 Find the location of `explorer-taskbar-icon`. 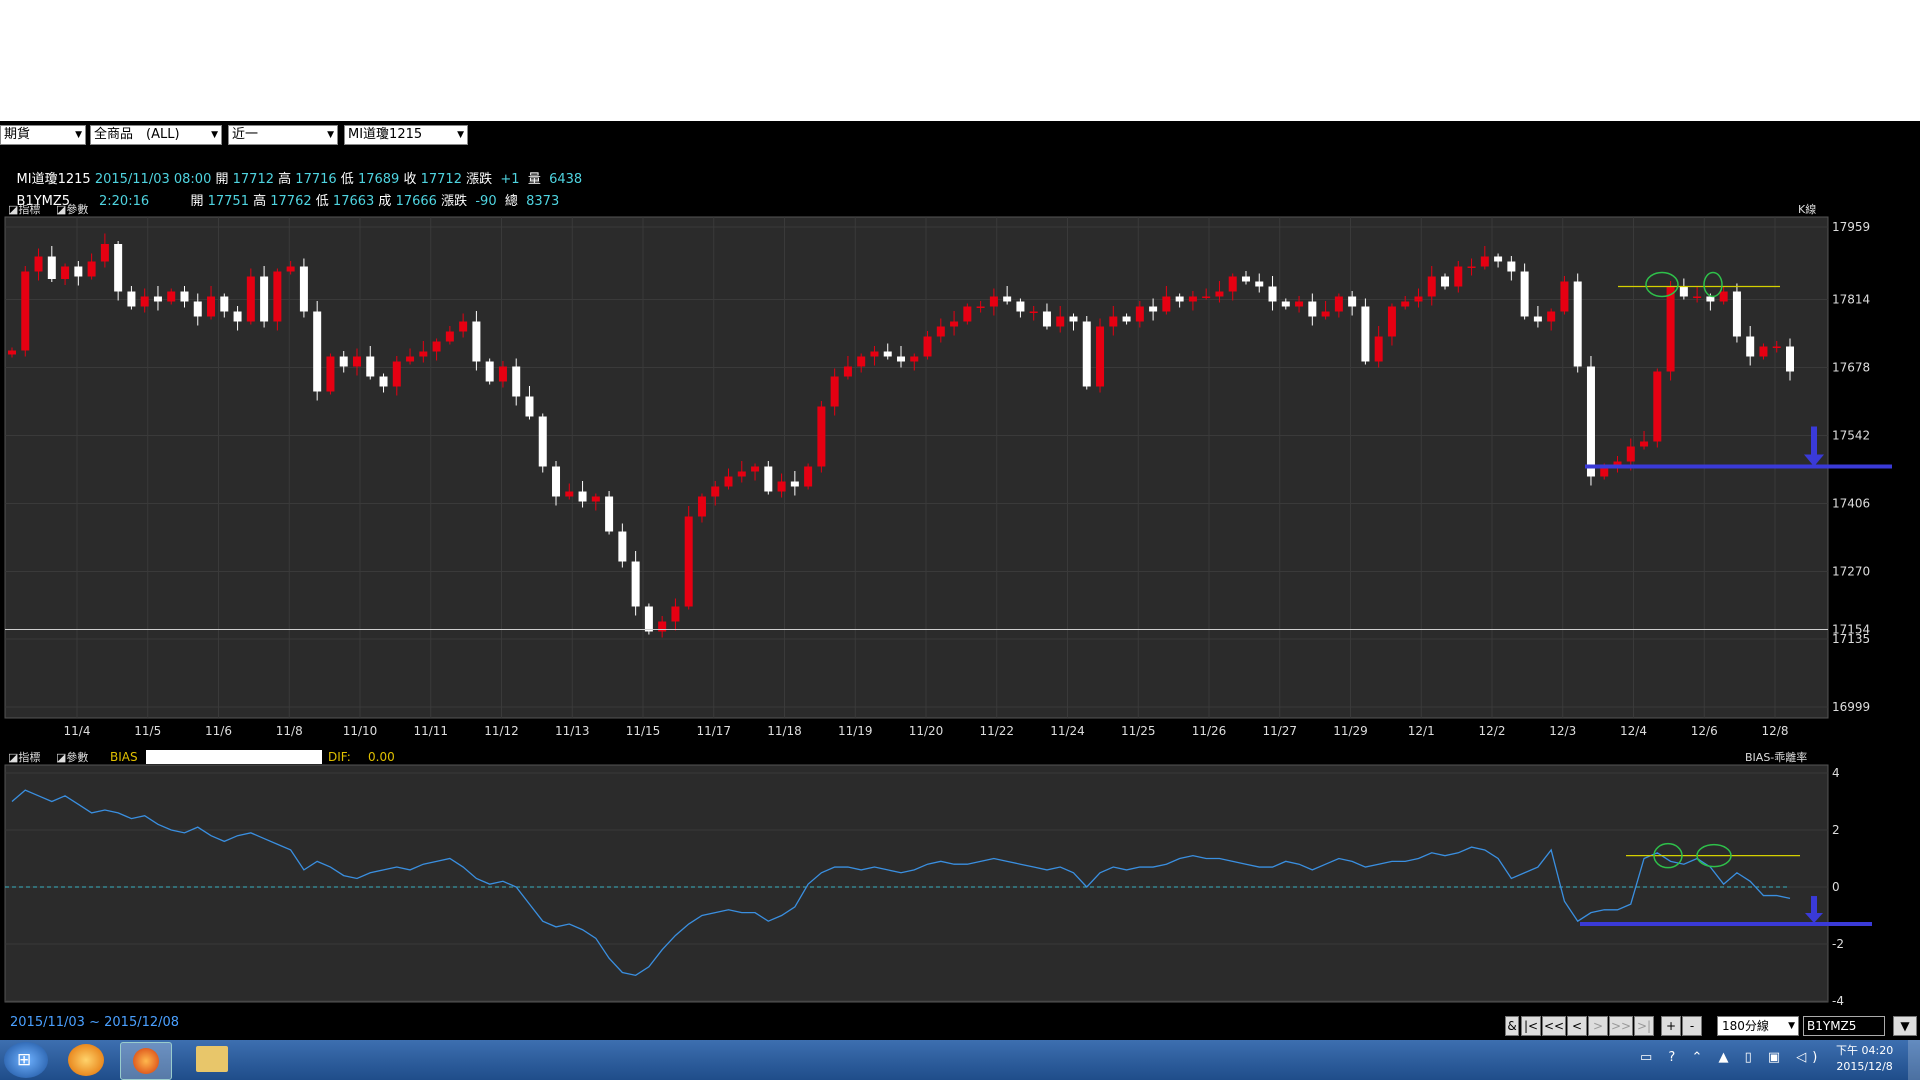

explorer-taskbar-icon is located at coordinates (212, 1059).